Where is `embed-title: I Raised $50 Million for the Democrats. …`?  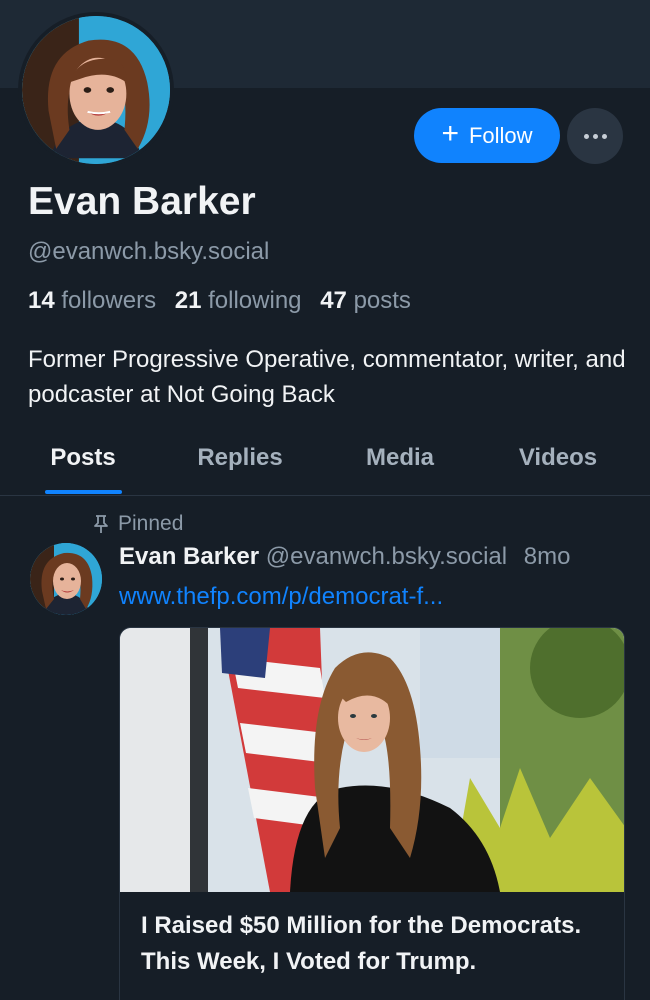
embed-title: I Raised $50 Million for the Democrats. … is located at coordinates (361, 943).